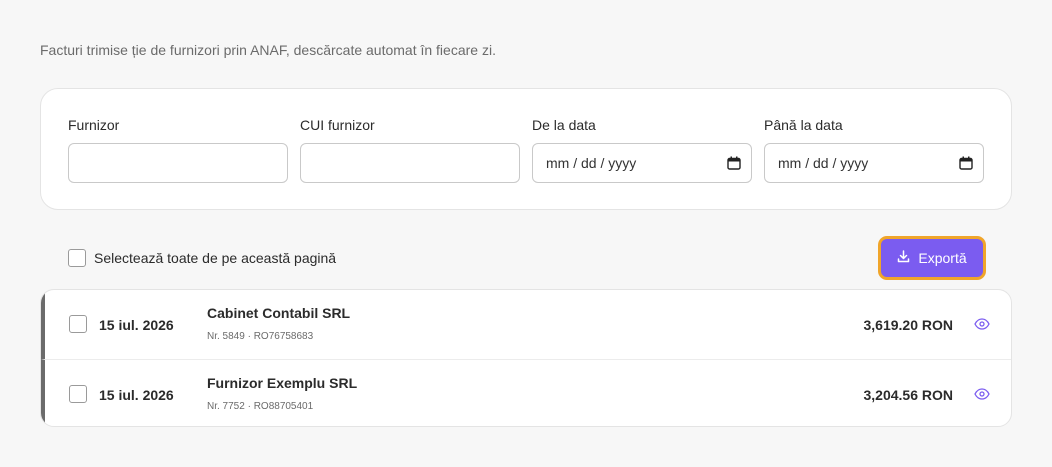 The image size is (1052, 467). What do you see at coordinates (908, 325) in the screenshot?
I see `invoice-amount: 3,619.20 RON` at bounding box center [908, 325].